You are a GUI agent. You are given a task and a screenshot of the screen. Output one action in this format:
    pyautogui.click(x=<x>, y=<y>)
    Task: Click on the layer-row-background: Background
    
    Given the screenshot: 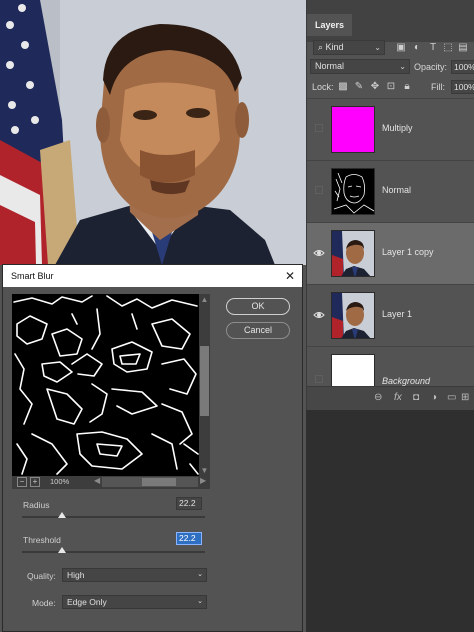 What is the action you would take?
    pyautogui.click(x=390, y=367)
    